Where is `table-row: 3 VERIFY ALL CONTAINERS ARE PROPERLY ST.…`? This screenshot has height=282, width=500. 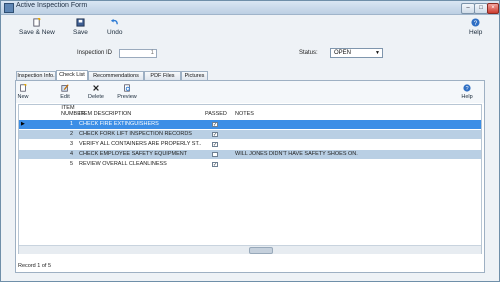
table-row: 3 VERIFY ALL CONTAINERS ARE PROPERLY ST.… is located at coordinates (250, 144).